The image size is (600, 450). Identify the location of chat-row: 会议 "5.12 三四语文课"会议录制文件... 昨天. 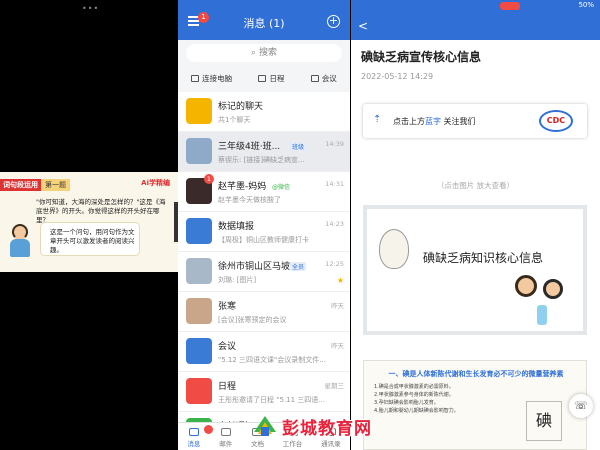
(264, 352).